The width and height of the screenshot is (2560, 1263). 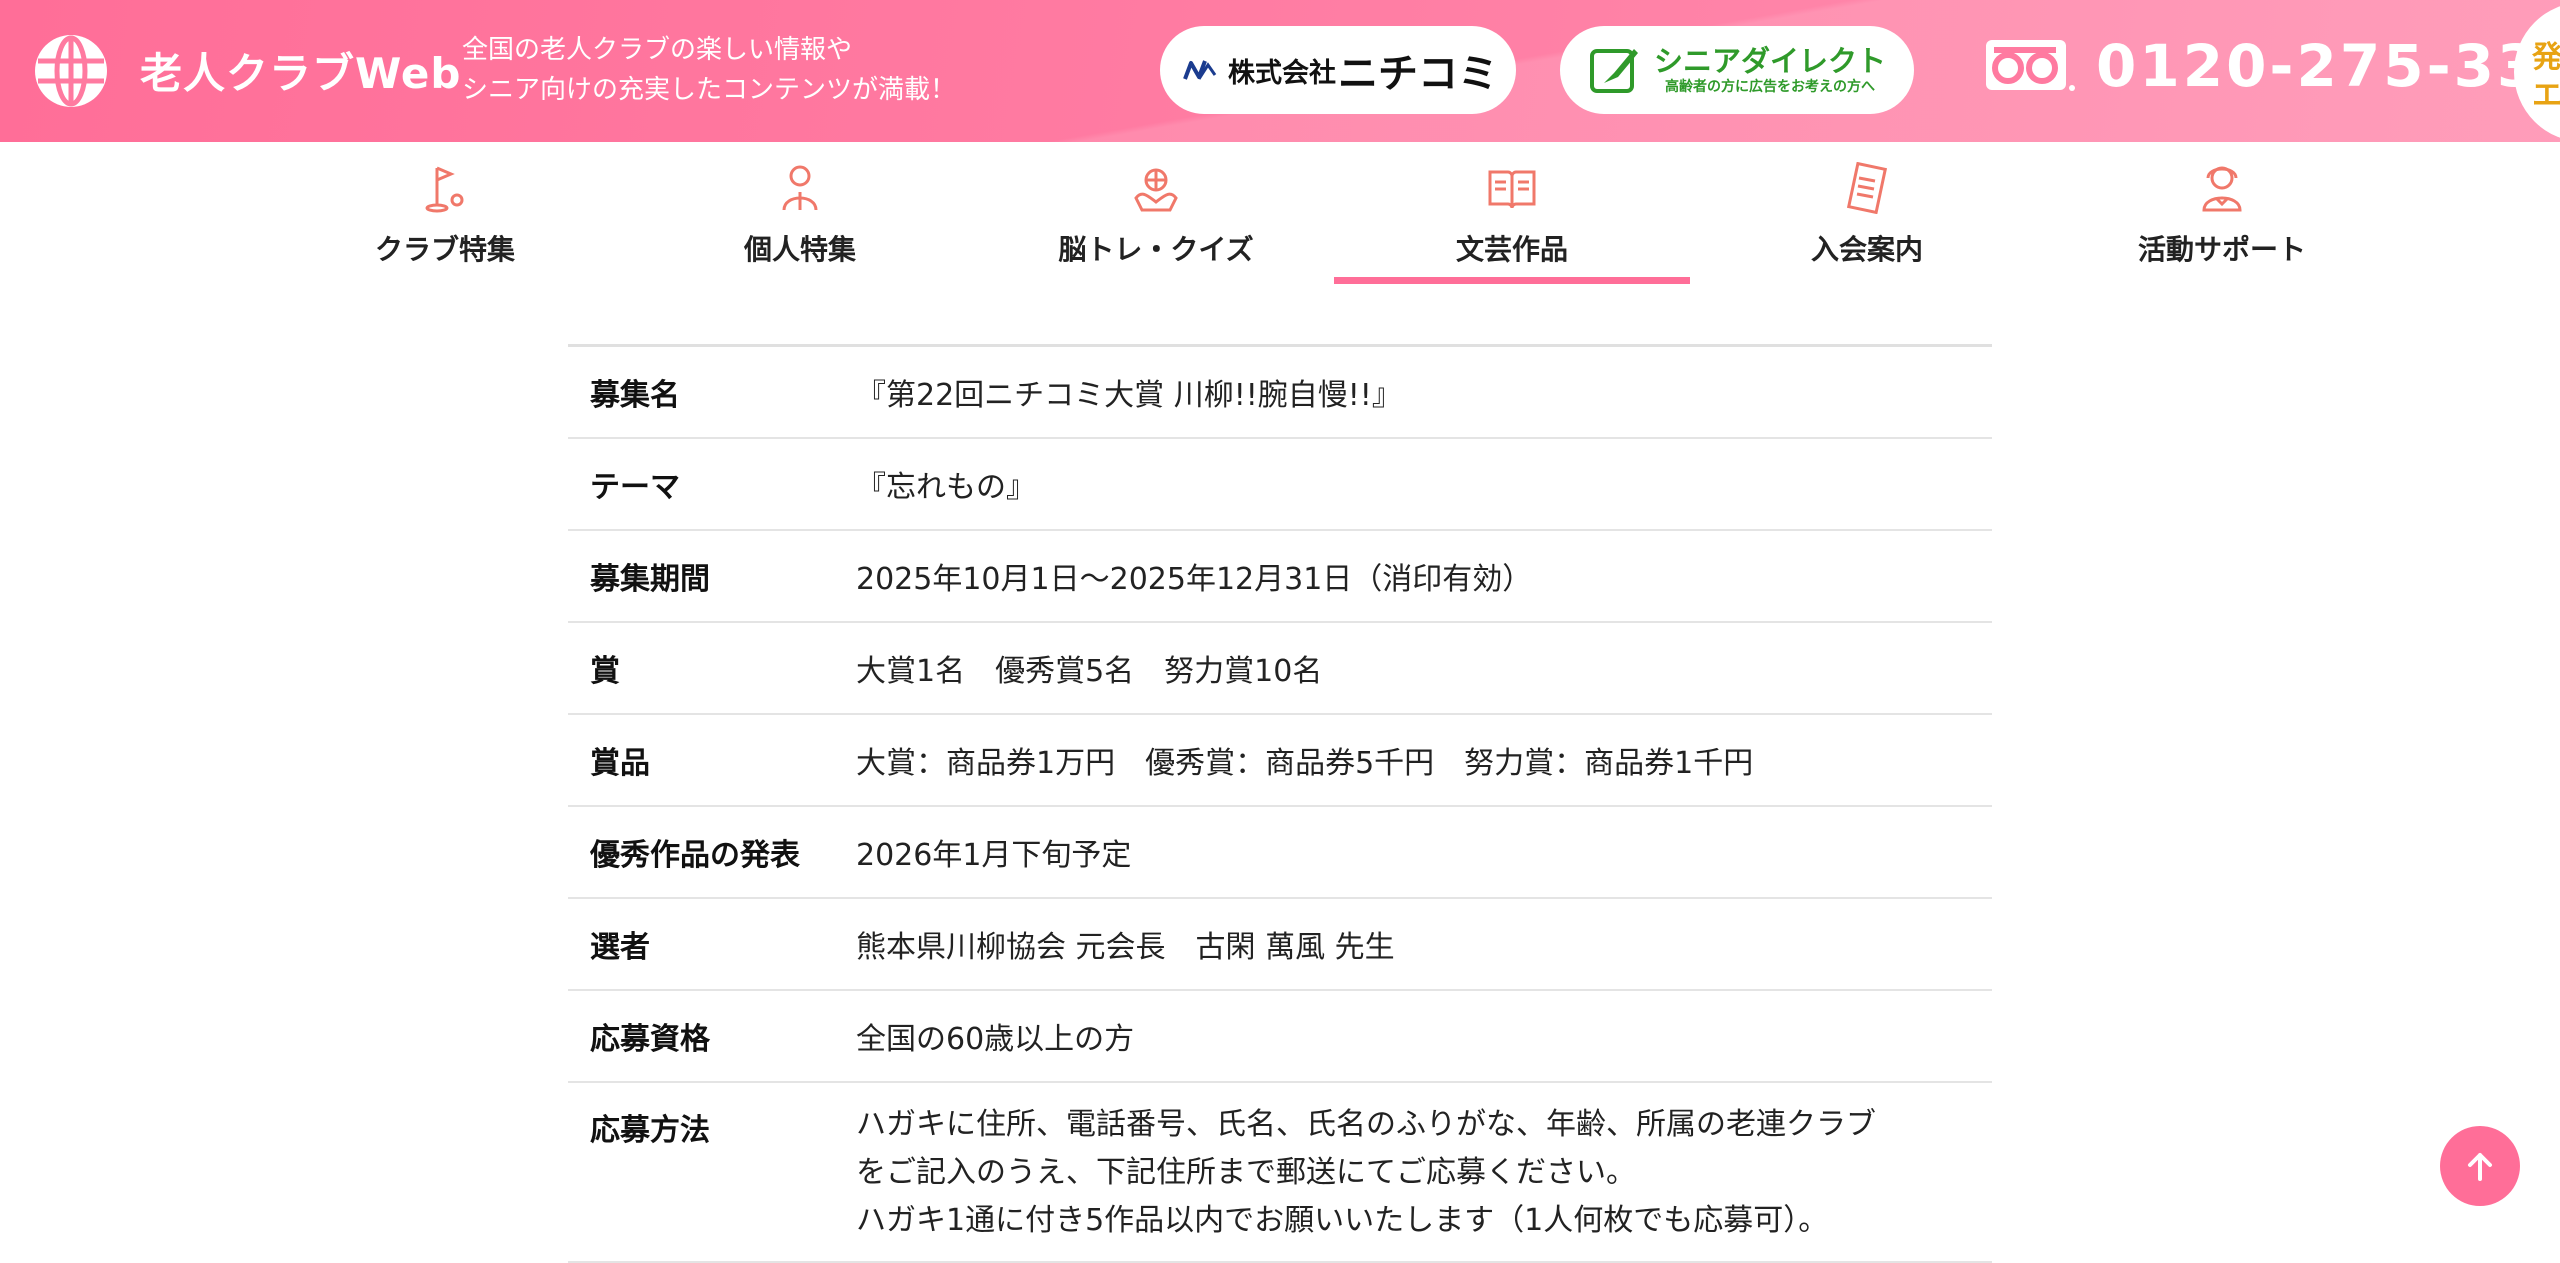 I want to click on nav-item-membership-guide: 入会案内, so click(x=1867, y=213).